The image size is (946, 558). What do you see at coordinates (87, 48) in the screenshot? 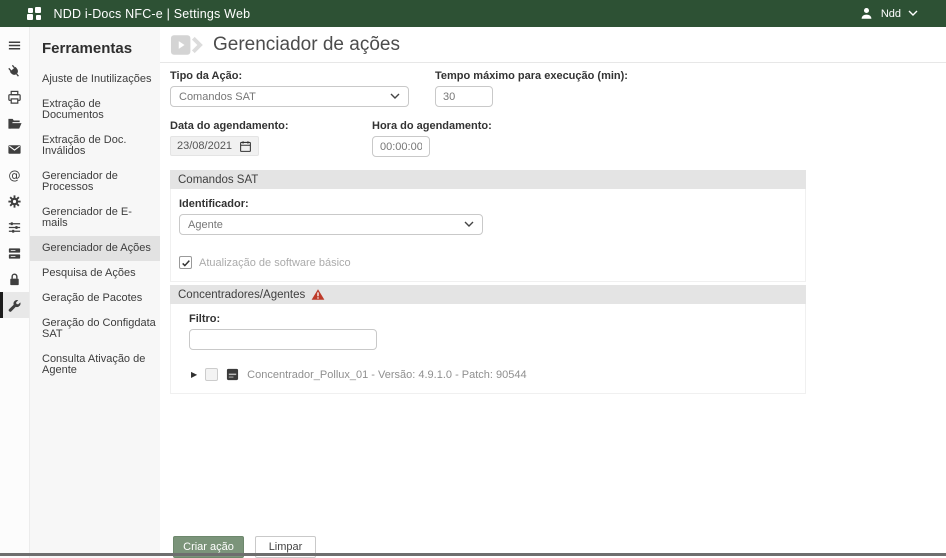
I see `sidebar-title: Ferramentas` at bounding box center [87, 48].